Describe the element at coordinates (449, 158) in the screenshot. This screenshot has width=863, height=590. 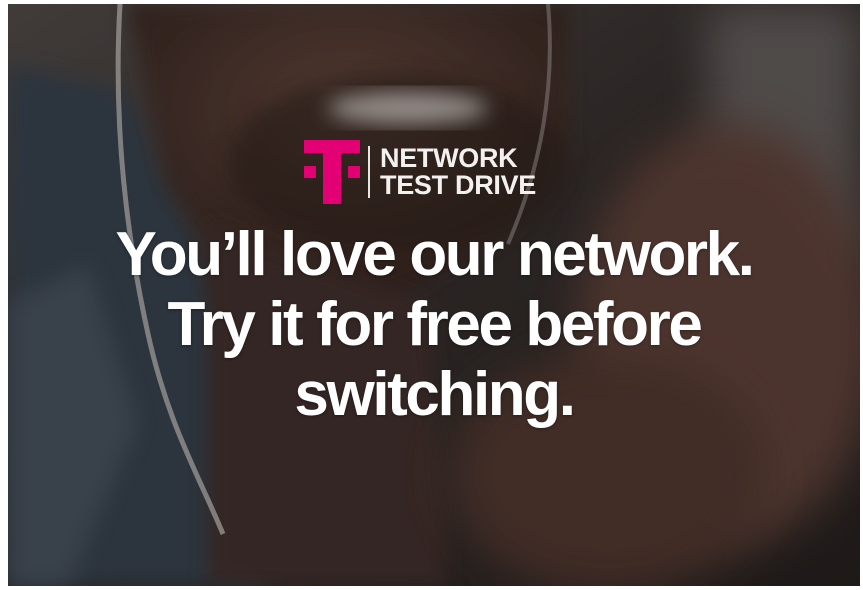
I see `logo-line-network: NETWORK` at that location.